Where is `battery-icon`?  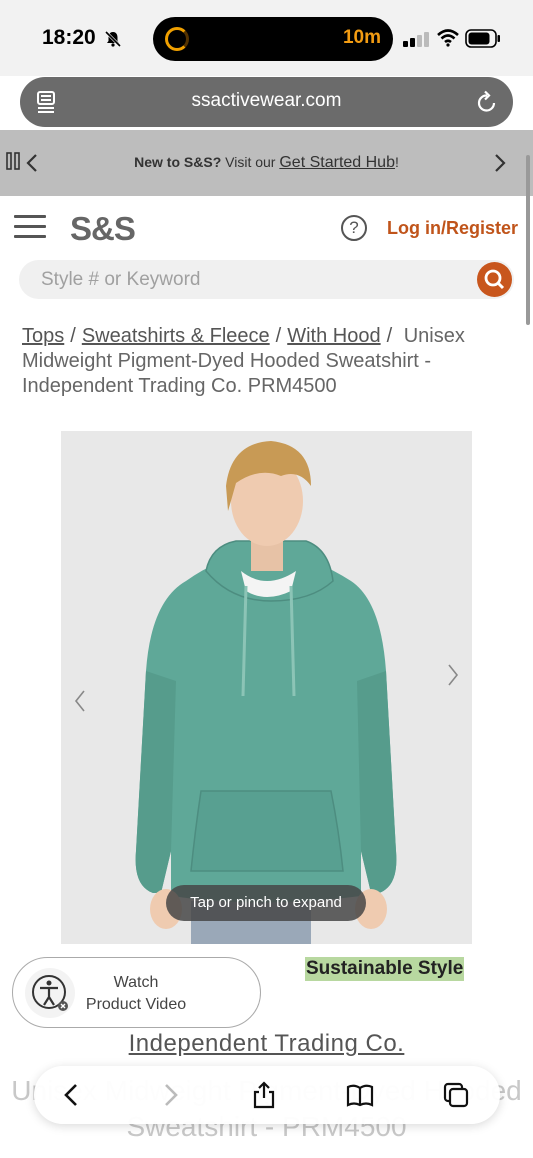 battery-icon is located at coordinates (482, 38).